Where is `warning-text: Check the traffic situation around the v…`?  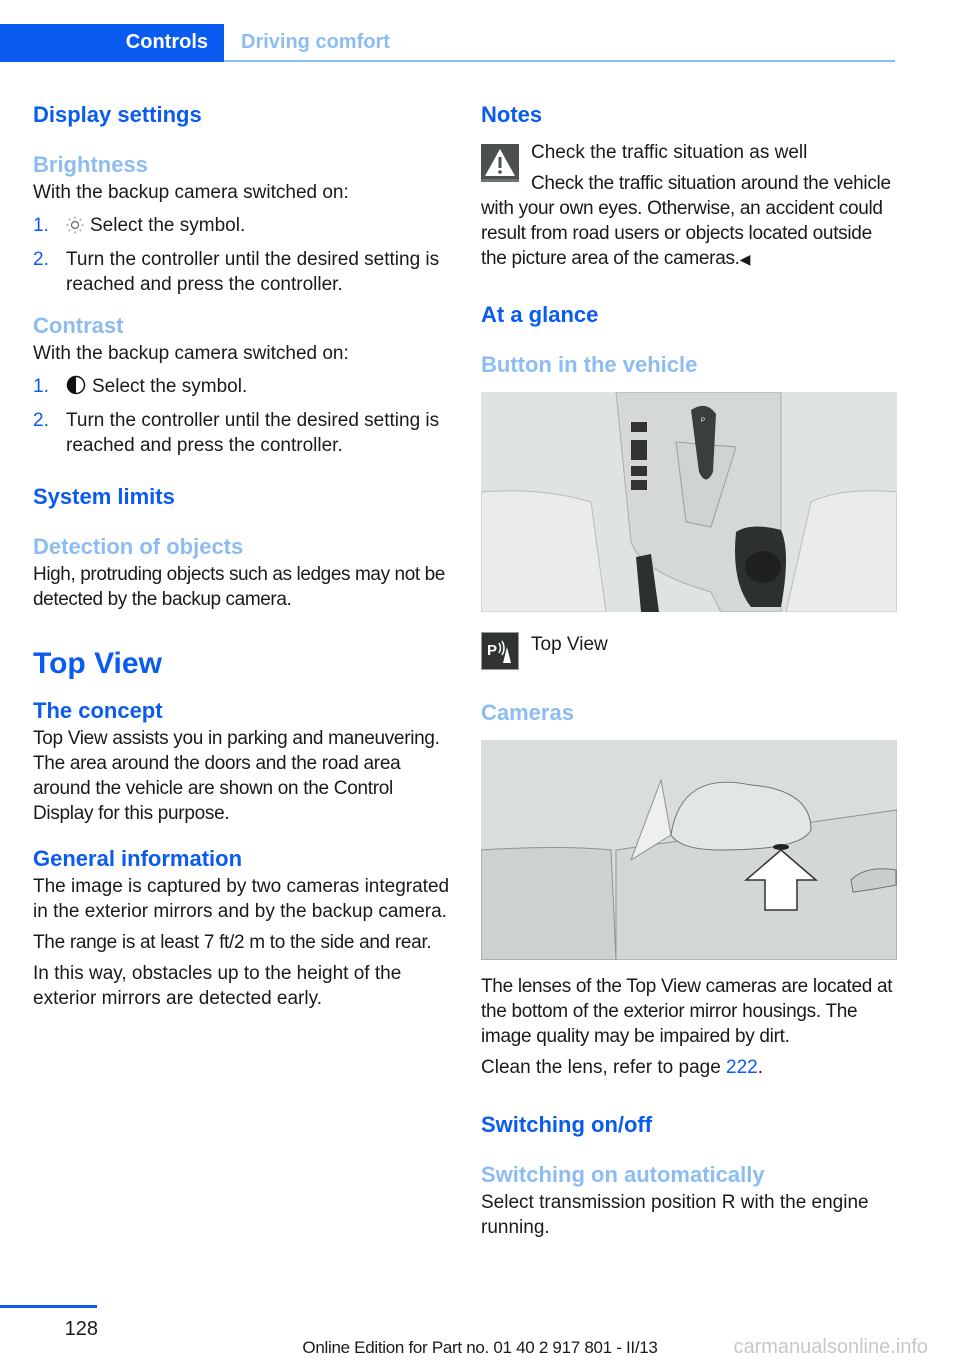 warning-text: Check the traffic situation around the v… is located at coordinates (686, 221).